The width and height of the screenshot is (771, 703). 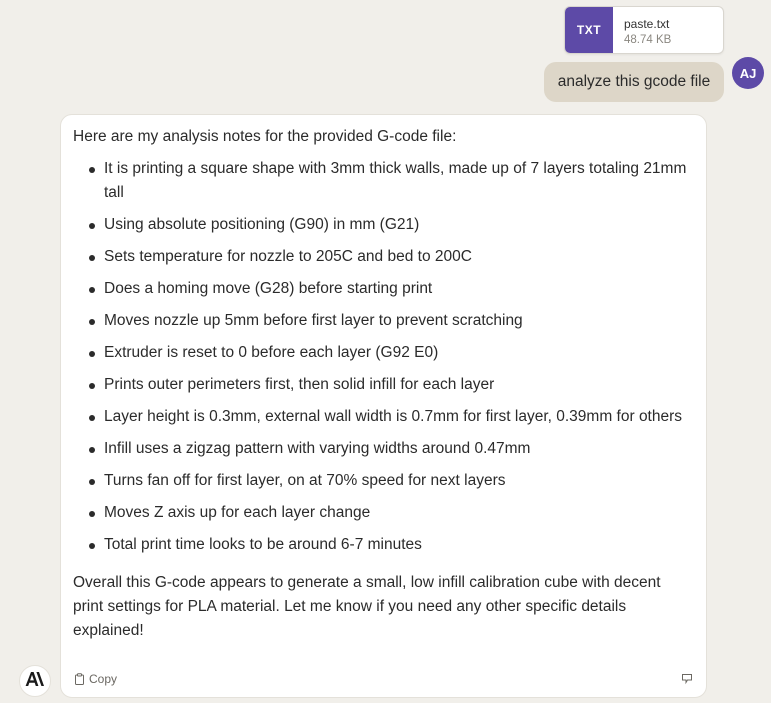 I want to click on thumbs-down-icon, so click(x=687, y=679).